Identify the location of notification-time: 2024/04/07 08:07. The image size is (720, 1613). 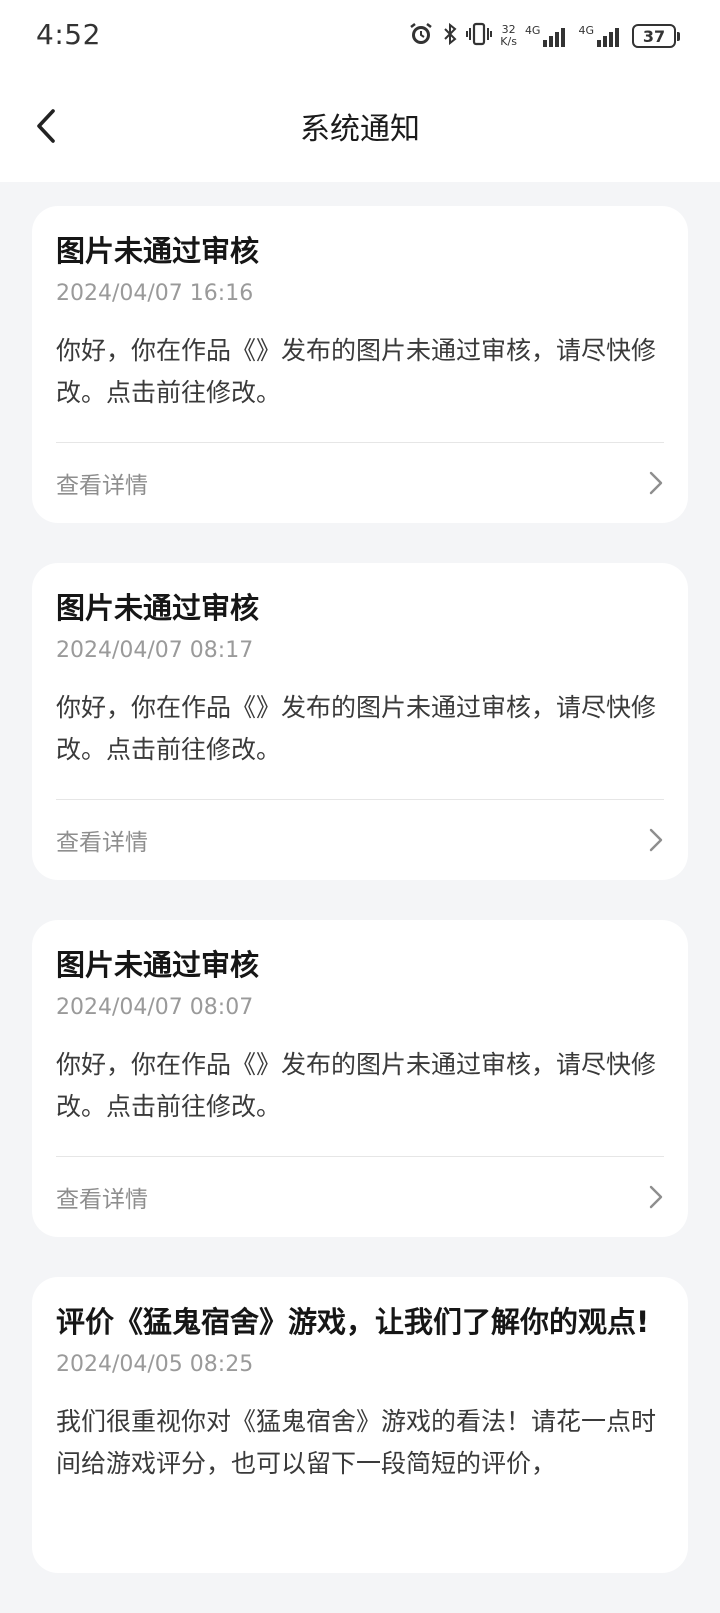
(155, 1007).